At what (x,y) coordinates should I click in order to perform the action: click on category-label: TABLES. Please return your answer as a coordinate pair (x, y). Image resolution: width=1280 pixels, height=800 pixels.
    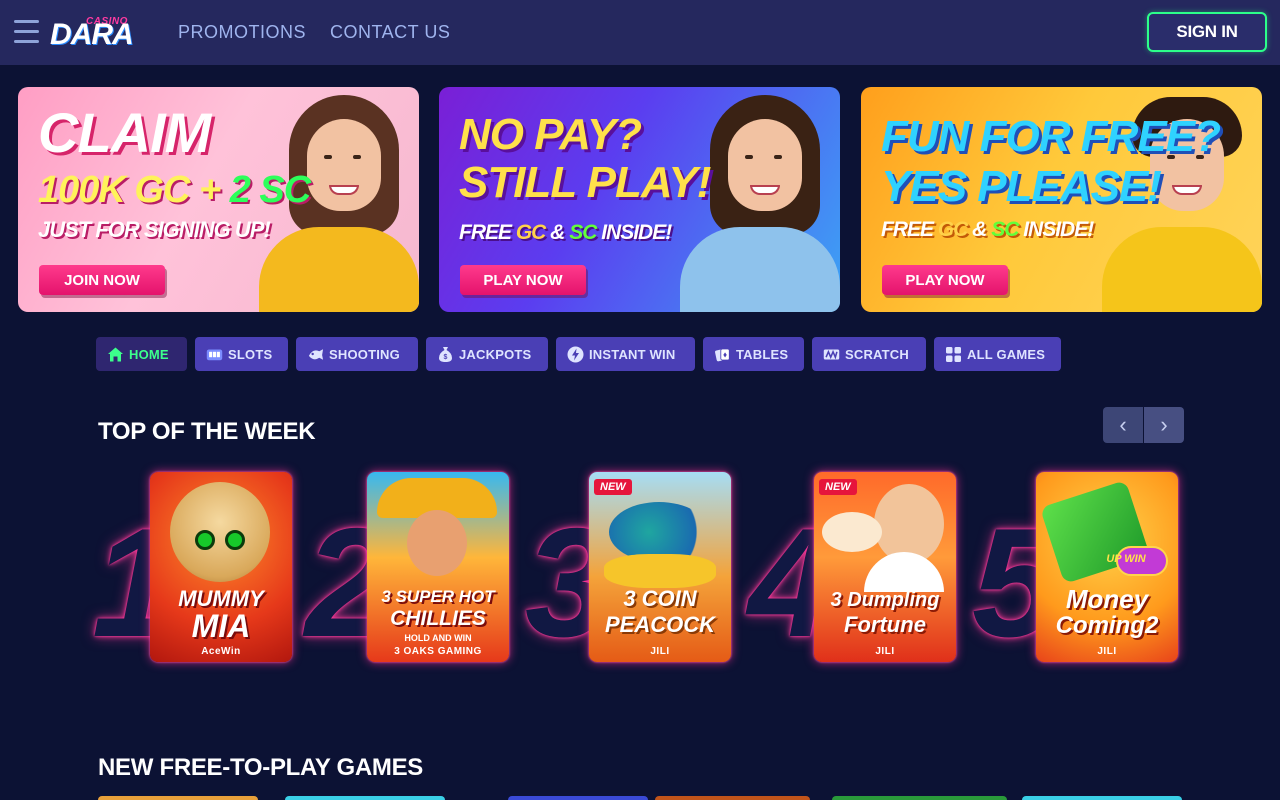
    Looking at the image, I should click on (762, 354).